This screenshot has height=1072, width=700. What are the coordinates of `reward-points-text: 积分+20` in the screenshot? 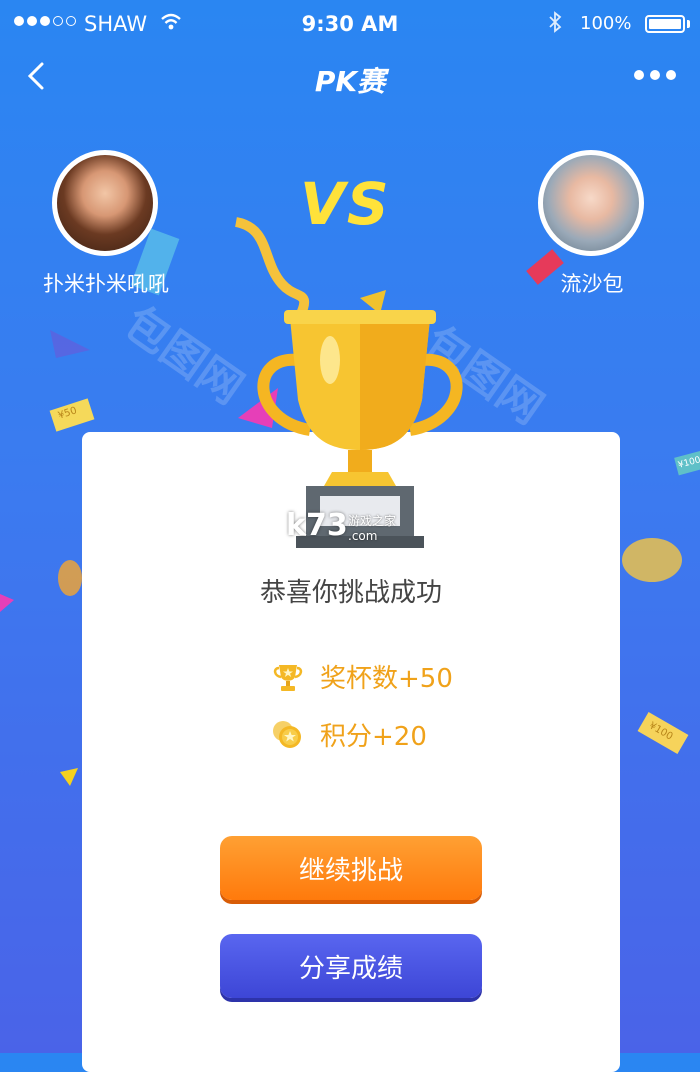 It's located at (373, 737).